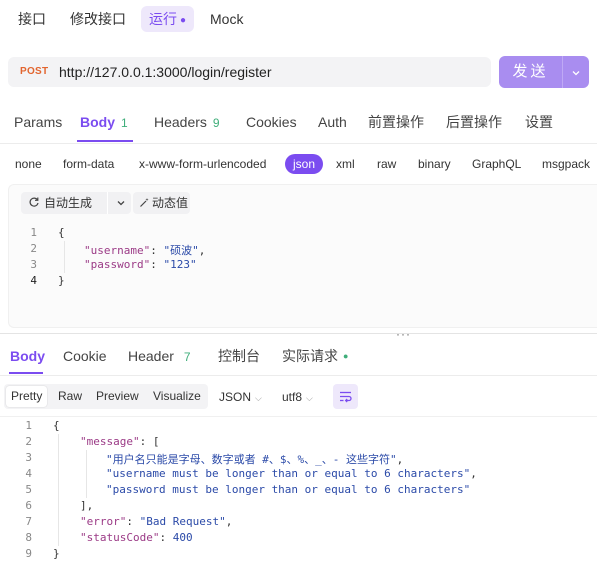  Describe the element at coordinates (566, 164) in the screenshot. I see `body-type-msgpack: msgpack` at that location.